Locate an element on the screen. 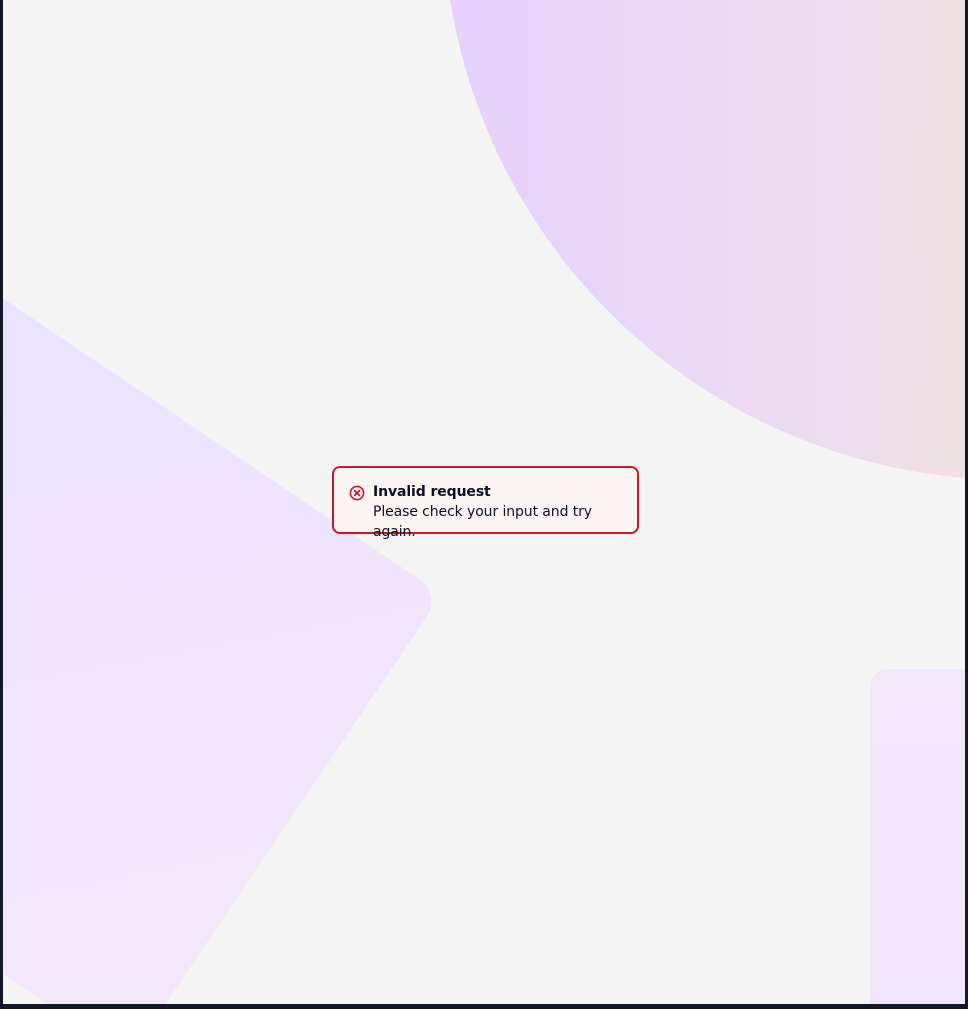  alert-message: Please check your input and try again. is located at coordinates (482, 522).